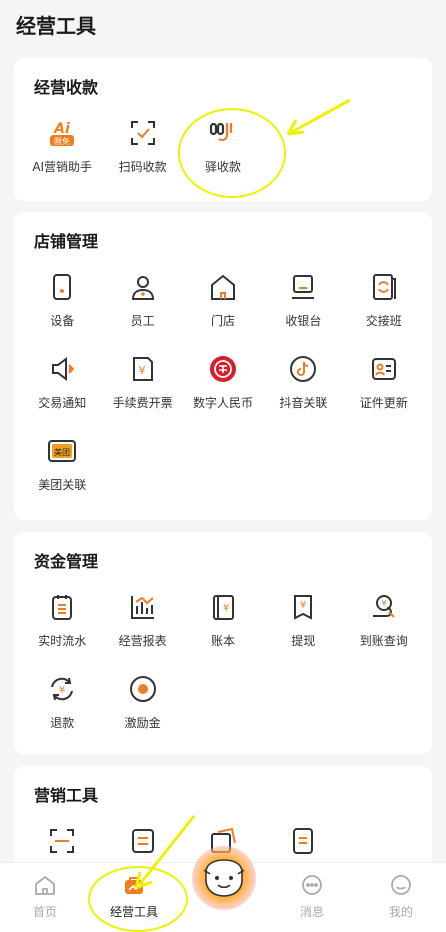 This screenshot has width=446, height=932. What do you see at coordinates (143, 287) in the screenshot?
I see `staff-icon` at bounding box center [143, 287].